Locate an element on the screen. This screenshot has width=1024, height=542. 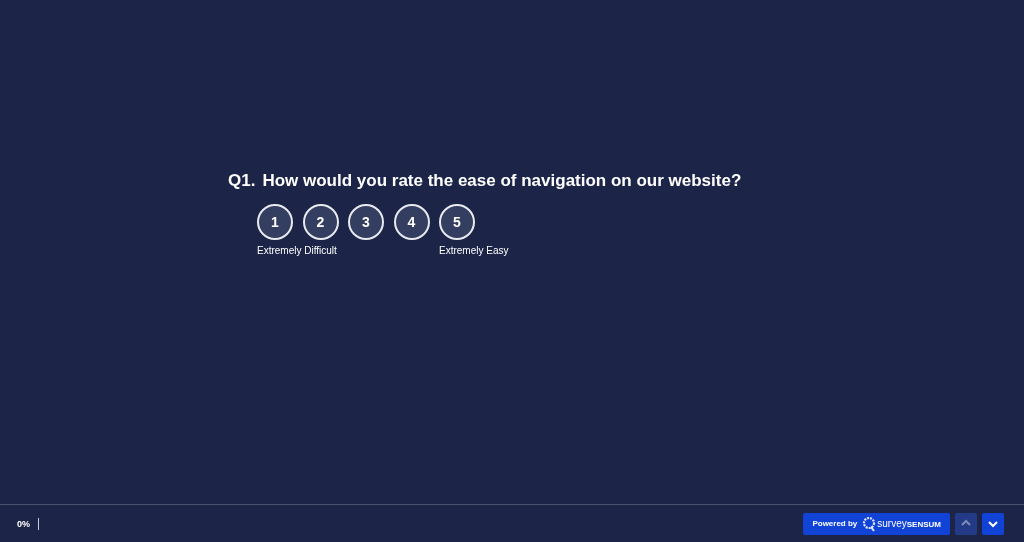
logo-icon is located at coordinates (869, 523).